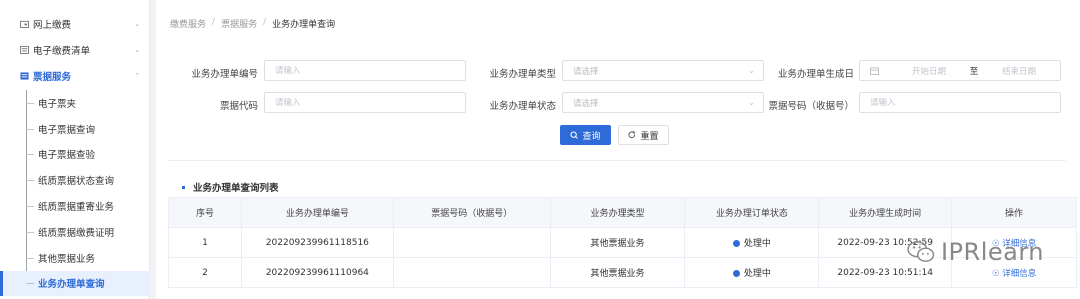 The width and height of the screenshot is (1080, 299). I want to click on start-date-input: 开始日期, so click(929, 71).